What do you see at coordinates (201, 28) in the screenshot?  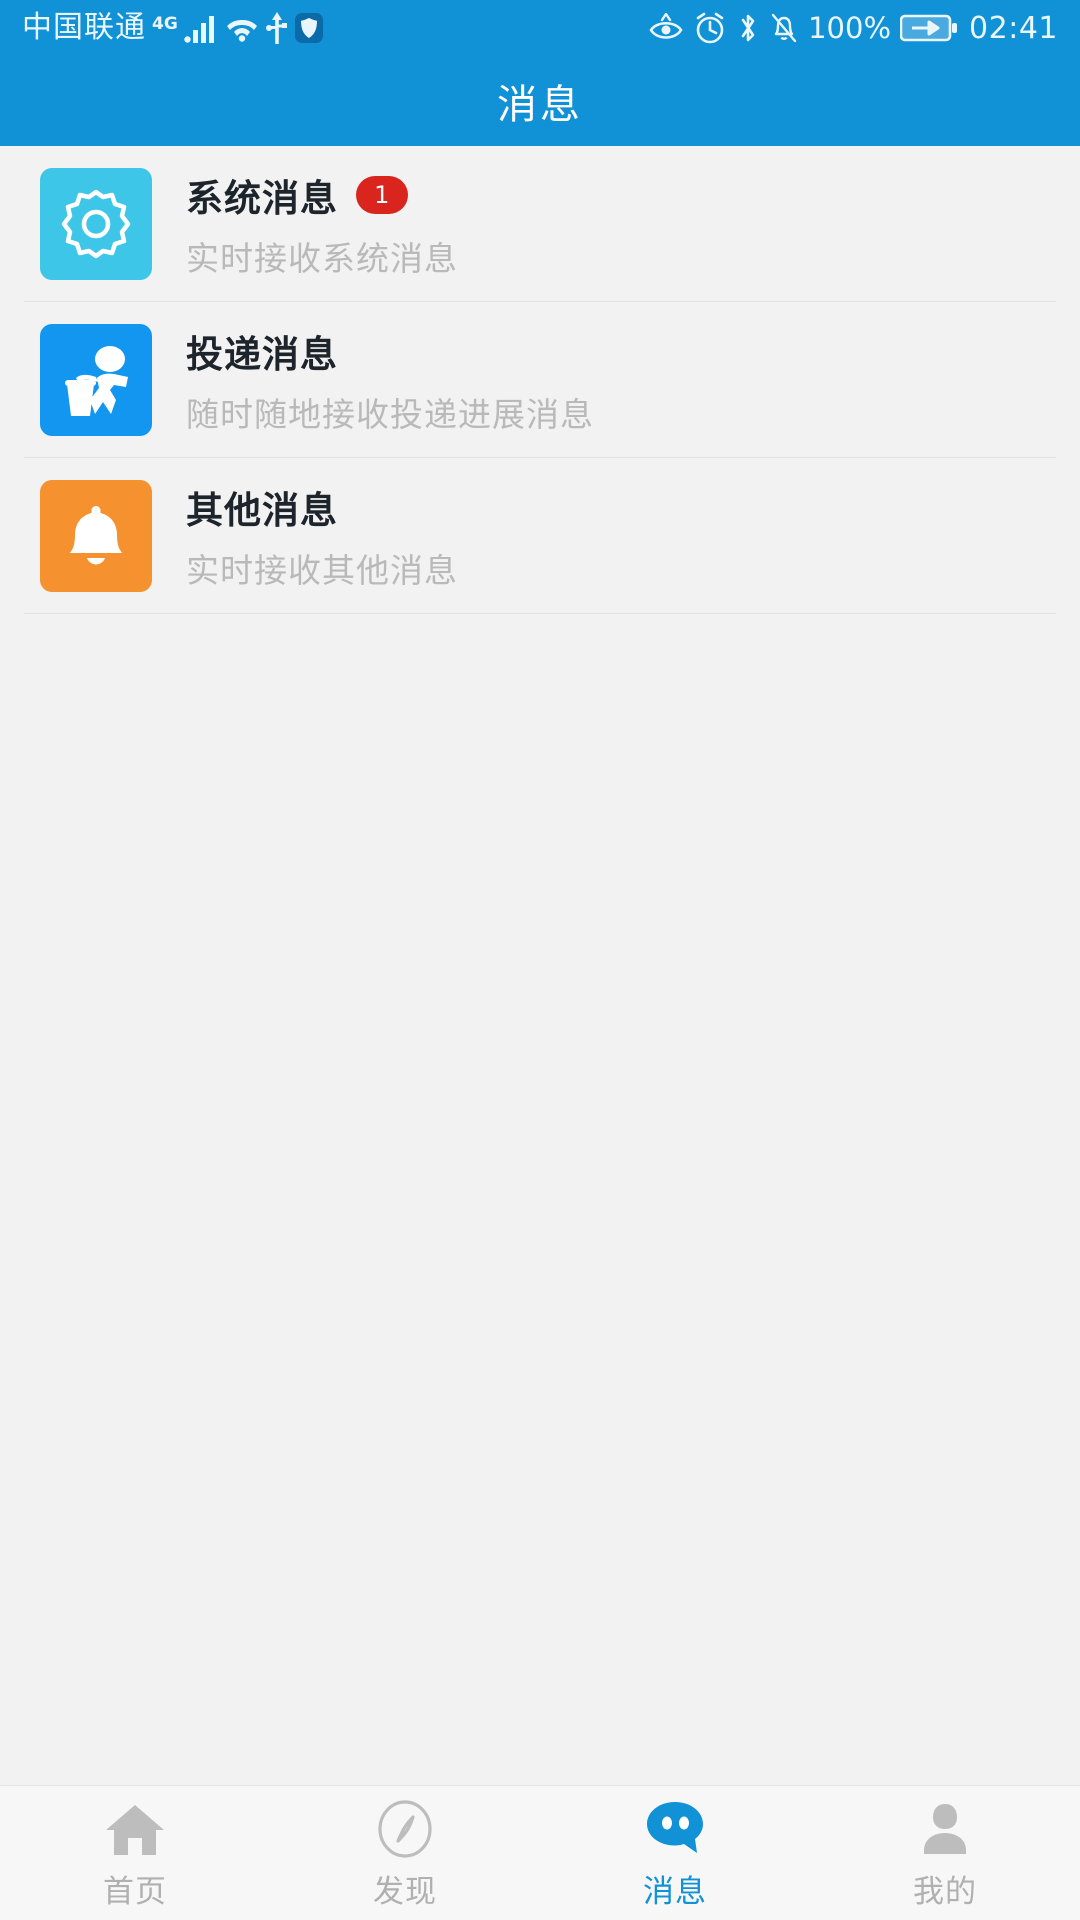 I see `signal-bars-icon` at bounding box center [201, 28].